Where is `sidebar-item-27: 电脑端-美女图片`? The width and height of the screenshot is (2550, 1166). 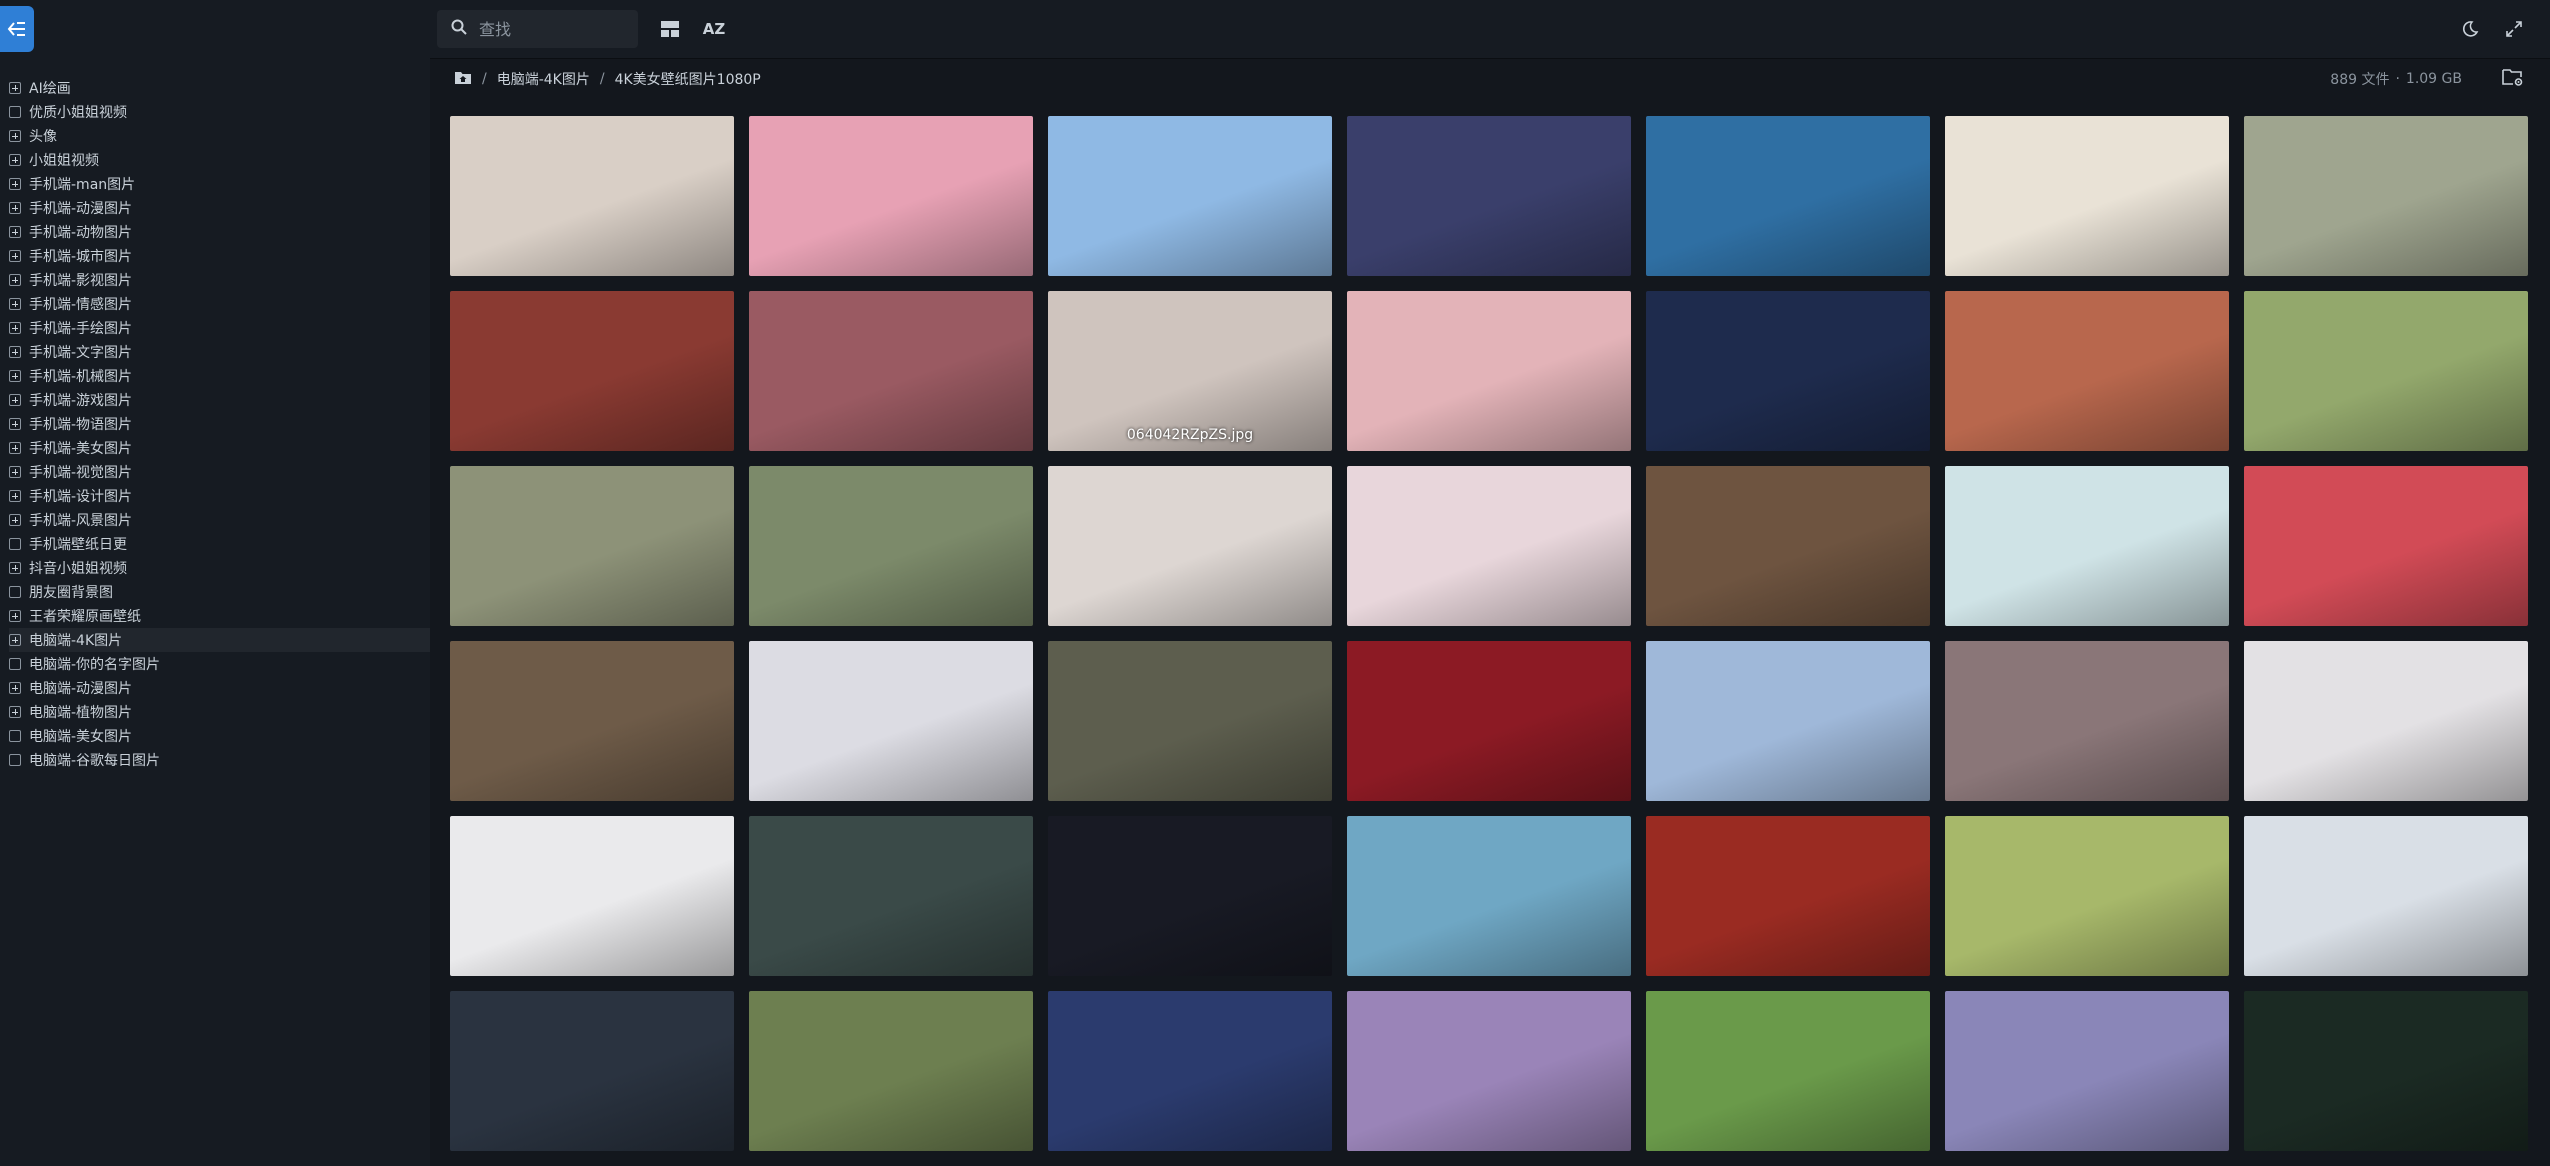 sidebar-item-27: 电脑端-美女图片 is located at coordinates (219, 736).